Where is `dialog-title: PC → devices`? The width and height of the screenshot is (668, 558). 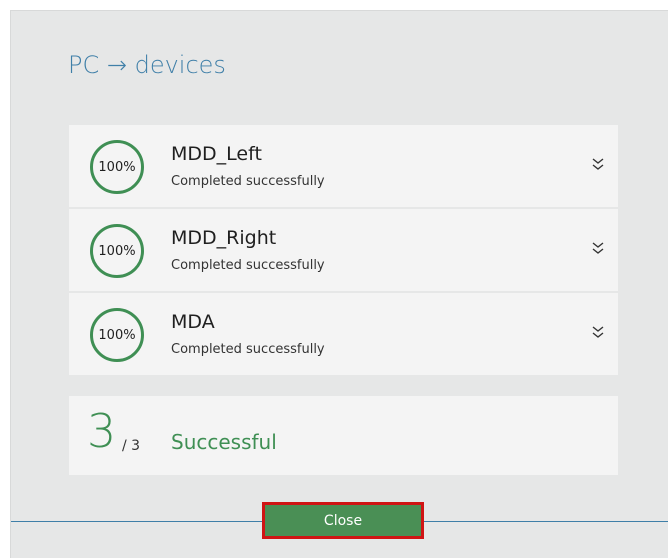 dialog-title: PC → devices is located at coordinates (147, 65).